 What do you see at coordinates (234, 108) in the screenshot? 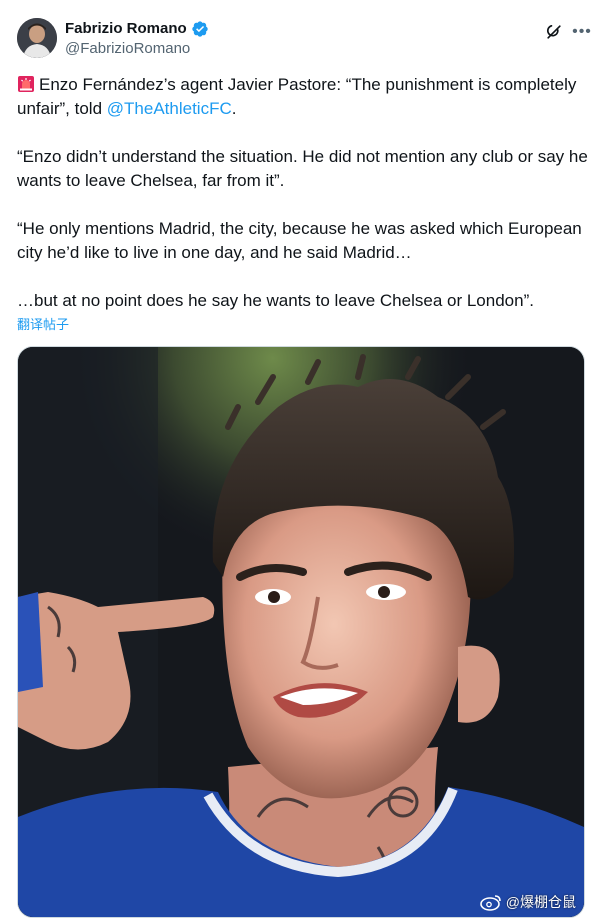
I see `tweet-text-p1-end: .` at bounding box center [234, 108].